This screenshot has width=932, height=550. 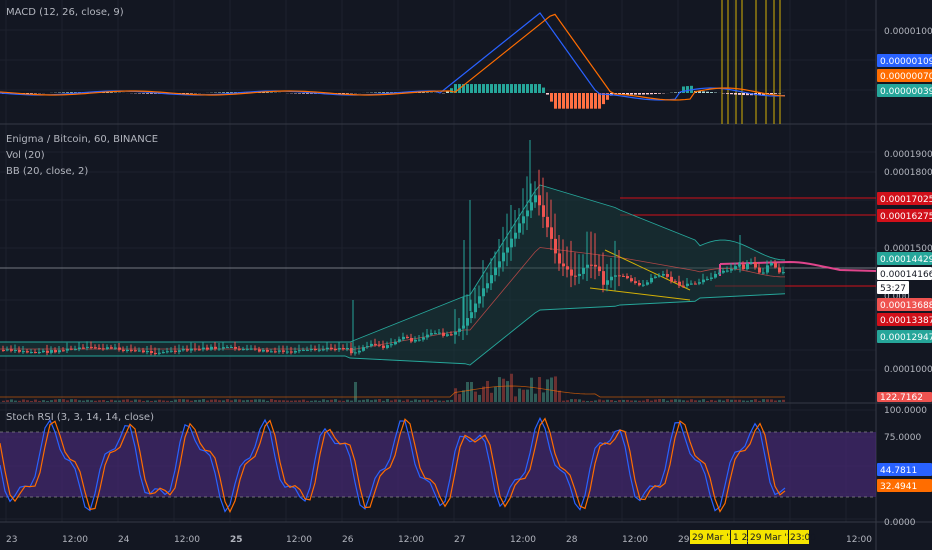 I want to click on price-badge-13688: 0.00013688, so click(x=904, y=304).